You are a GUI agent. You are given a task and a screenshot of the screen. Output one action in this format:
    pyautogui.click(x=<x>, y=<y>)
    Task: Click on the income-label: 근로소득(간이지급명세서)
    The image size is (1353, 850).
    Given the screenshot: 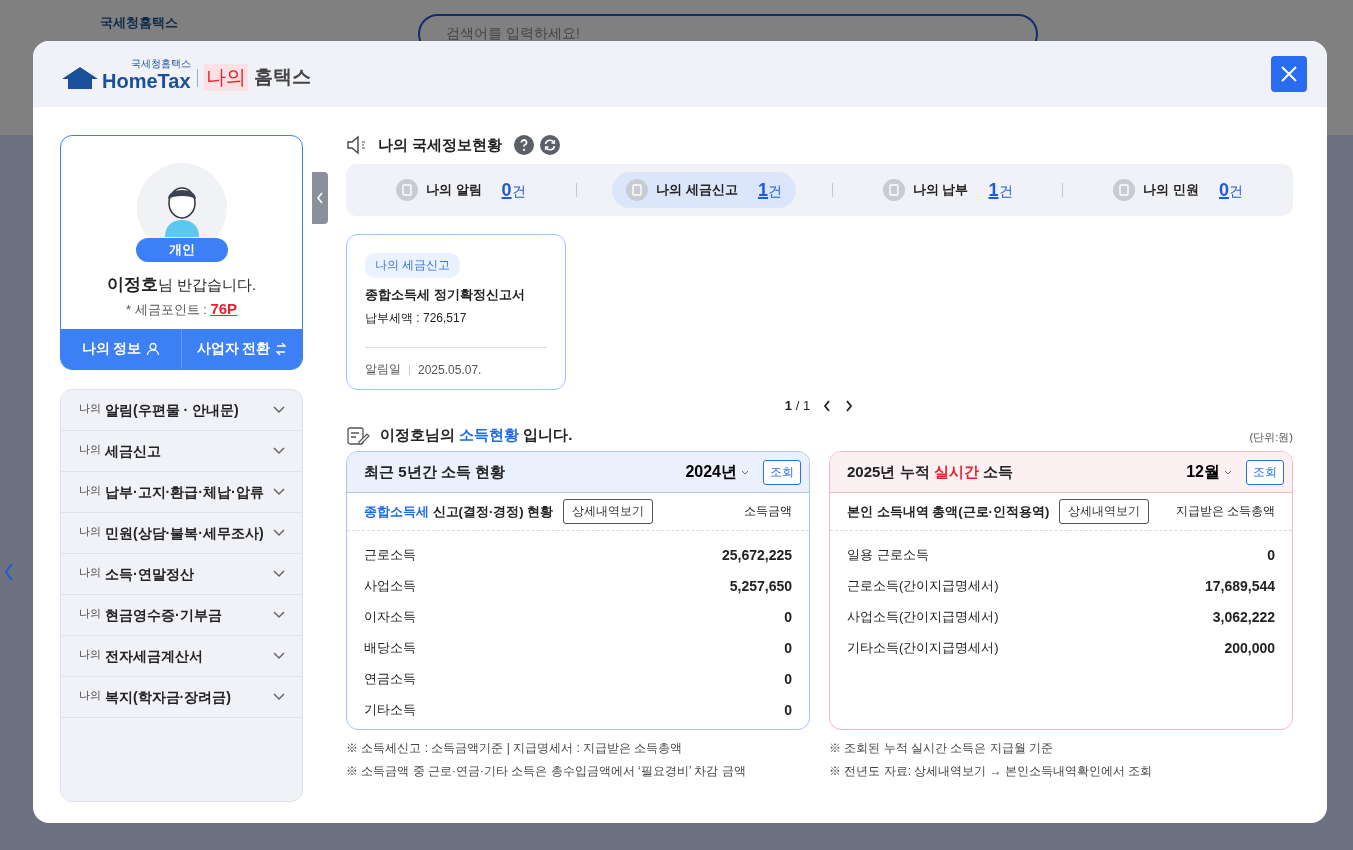 What is the action you would take?
    pyautogui.click(x=923, y=585)
    